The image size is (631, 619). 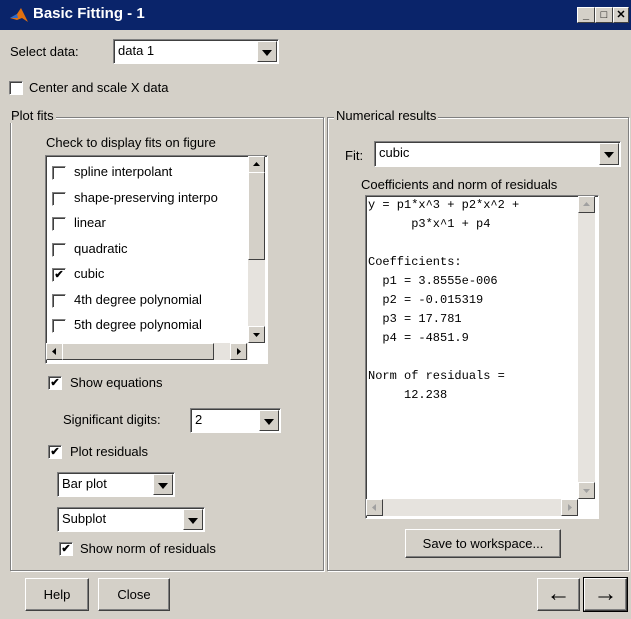 What do you see at coordinates (586, 347) in the screenshot?
I see `results-vertical-scrollbar` at bounding box center [586, 347].